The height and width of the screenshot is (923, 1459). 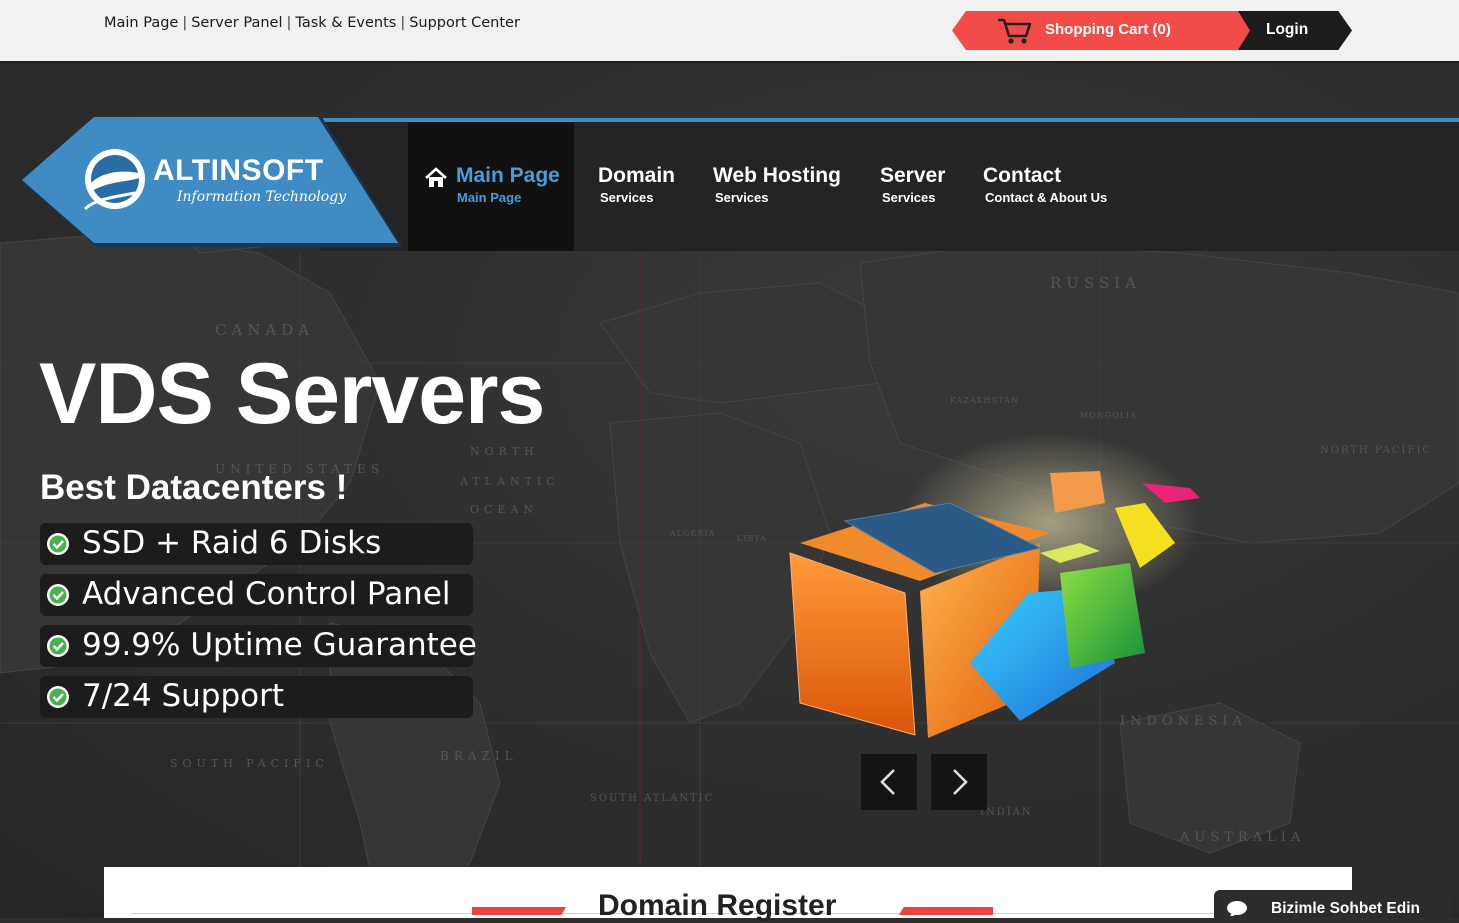 I want to click on chevron-right-icon, so click(x=960, y=782).